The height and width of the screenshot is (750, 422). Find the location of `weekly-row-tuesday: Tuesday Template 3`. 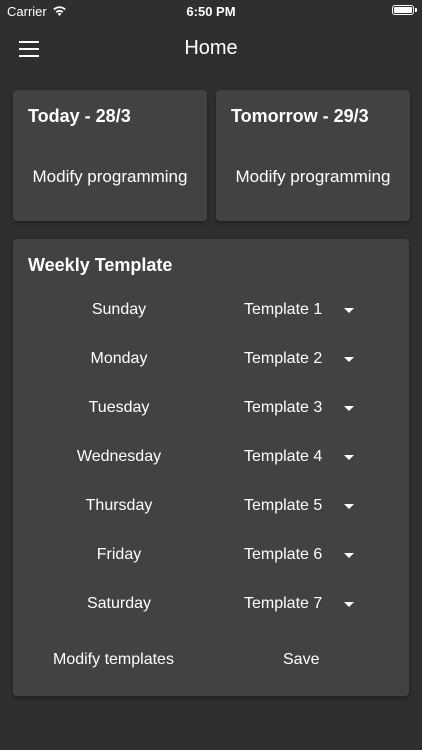

weekly-row-tuesday: Tuesday Template 3 is located at coordinates (211, 408).